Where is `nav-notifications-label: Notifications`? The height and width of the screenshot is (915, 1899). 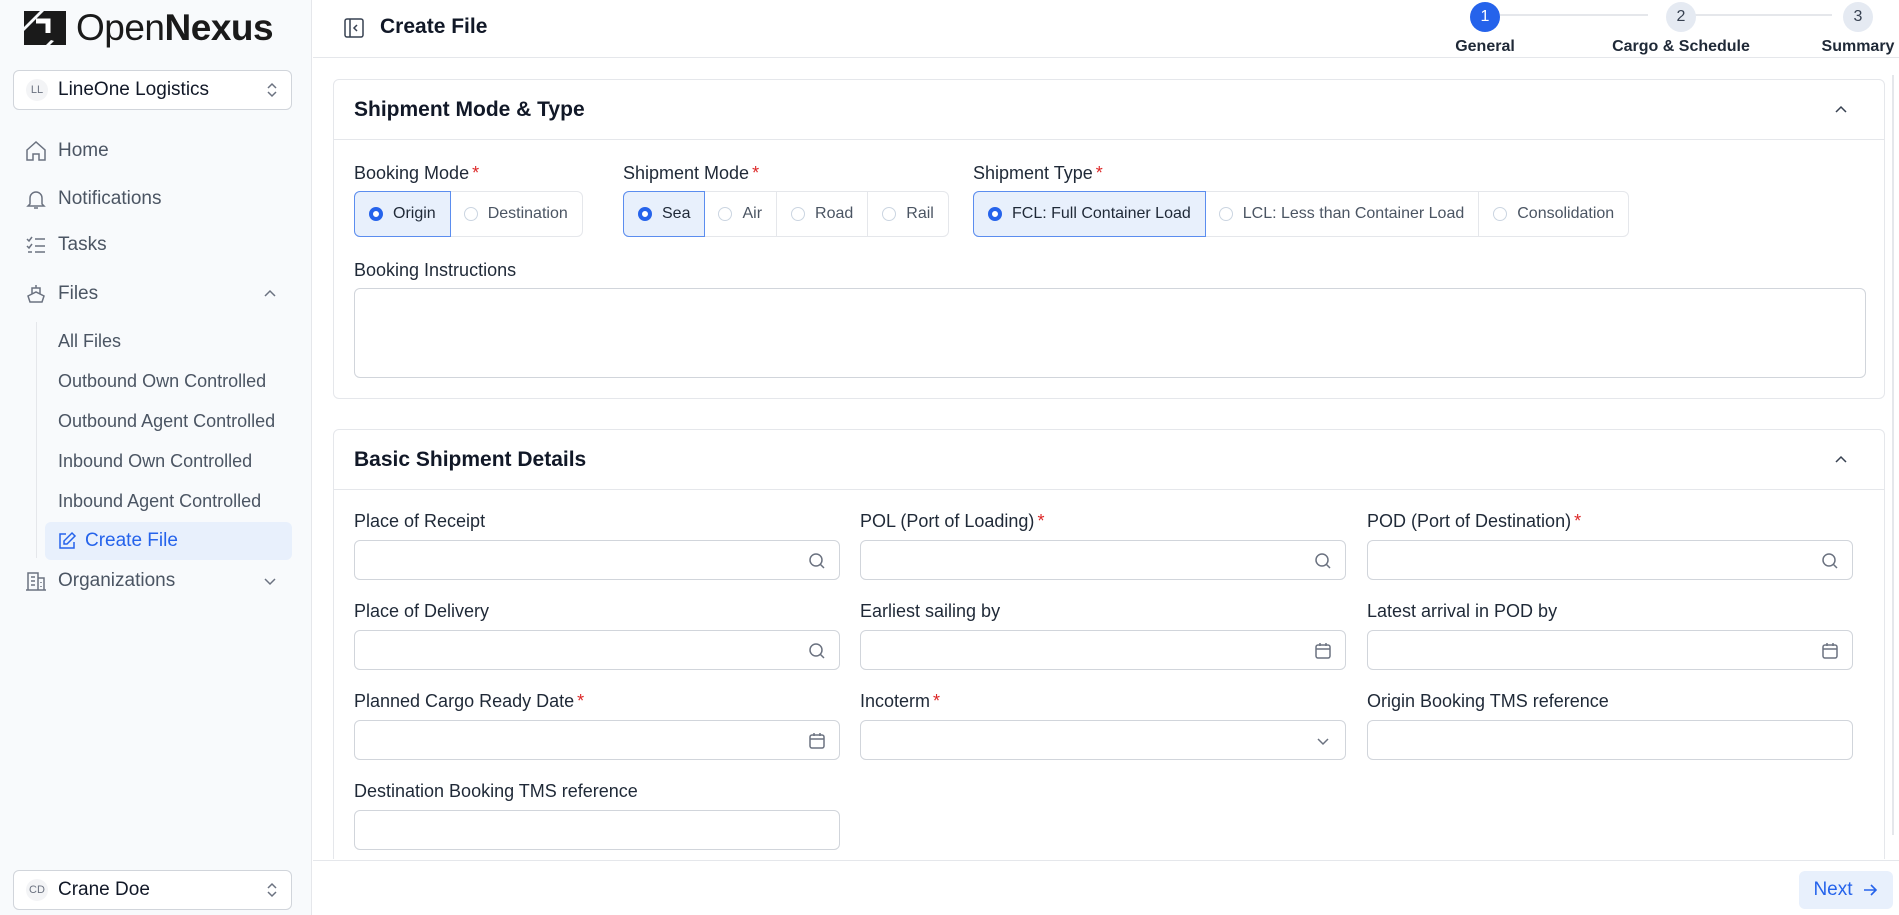
nav-notifications-label: Notifications is located at coordinates (110, 198).